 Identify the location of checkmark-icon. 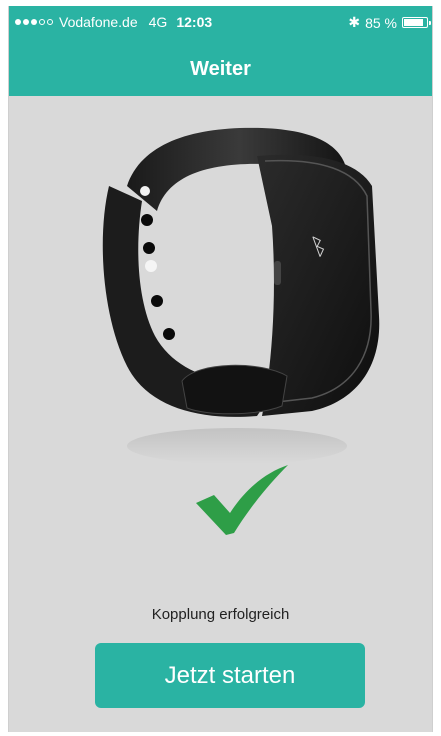
(242, 500).